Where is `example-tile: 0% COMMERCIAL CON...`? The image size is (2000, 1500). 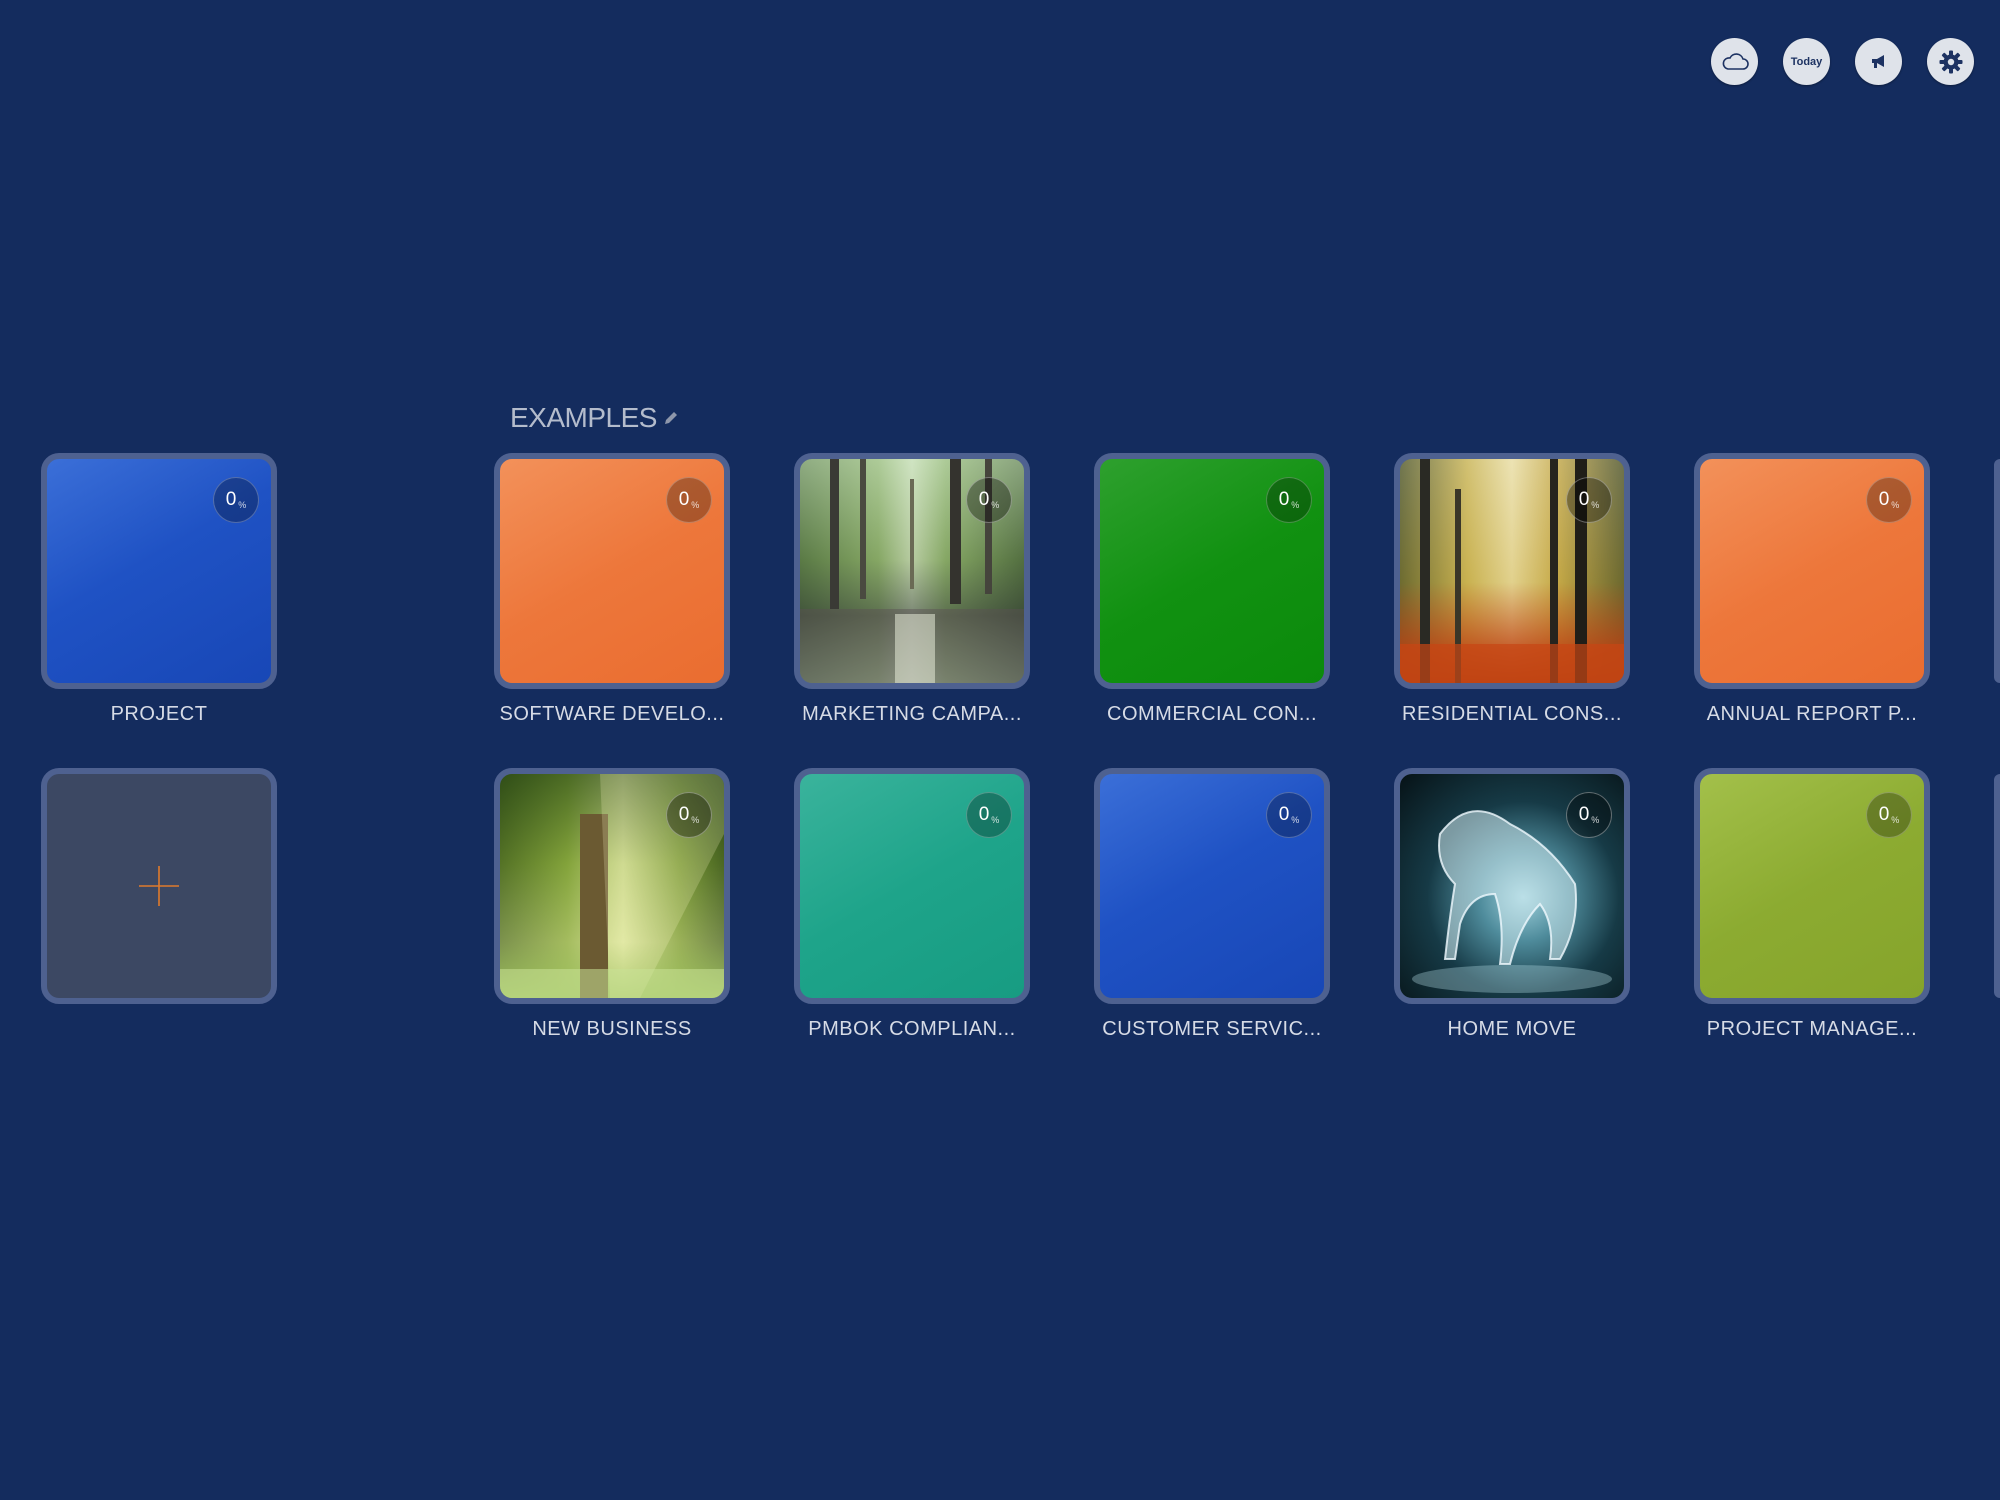
example-tile: 0% COMMERCIAL CON... is located at coordinates (1212, 589).